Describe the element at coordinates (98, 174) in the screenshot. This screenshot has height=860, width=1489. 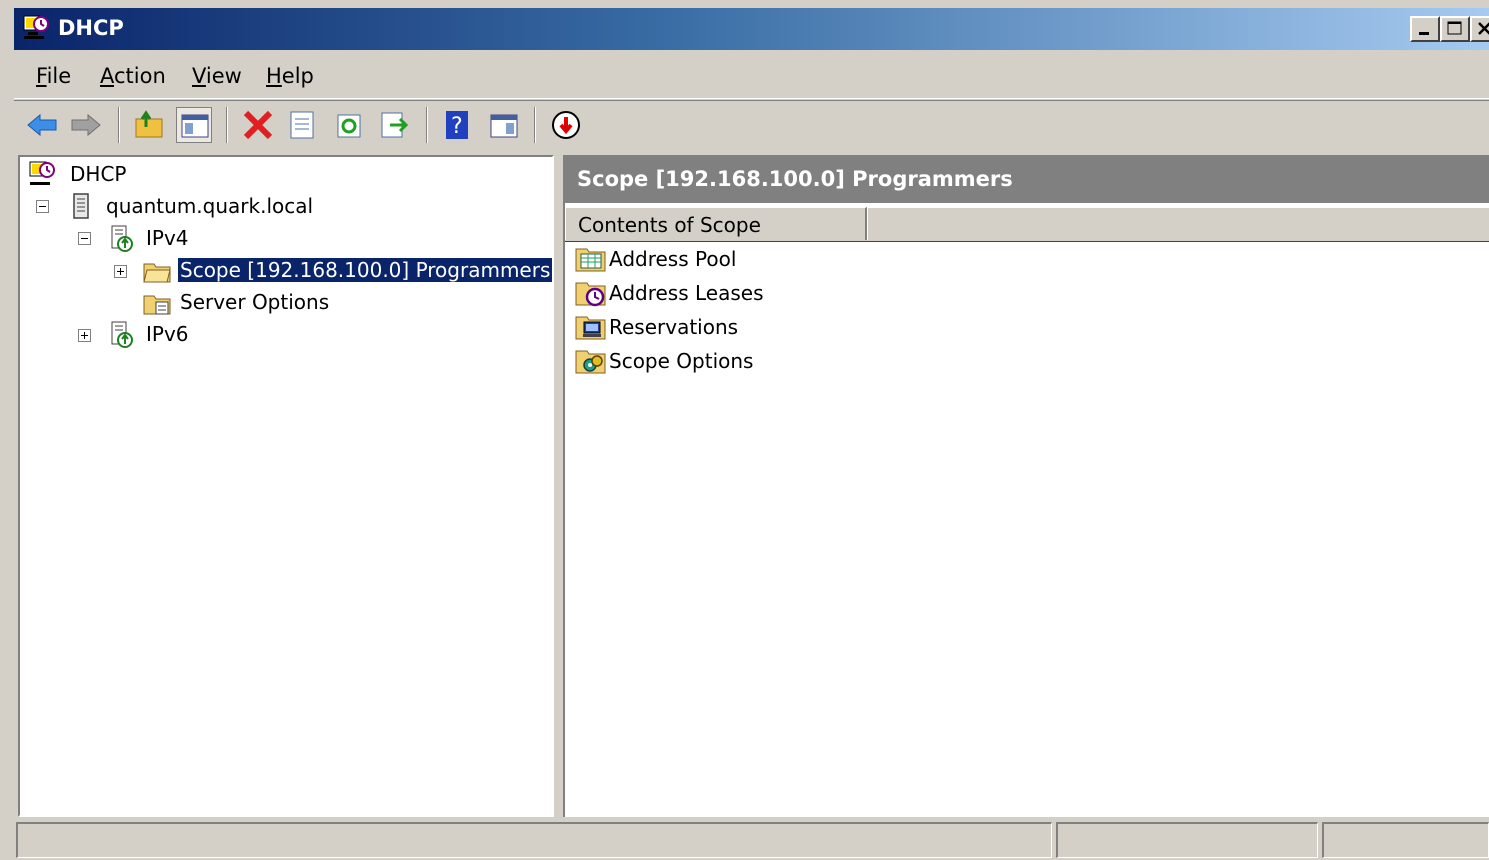
I see `tree-label: DHCP` at that location.